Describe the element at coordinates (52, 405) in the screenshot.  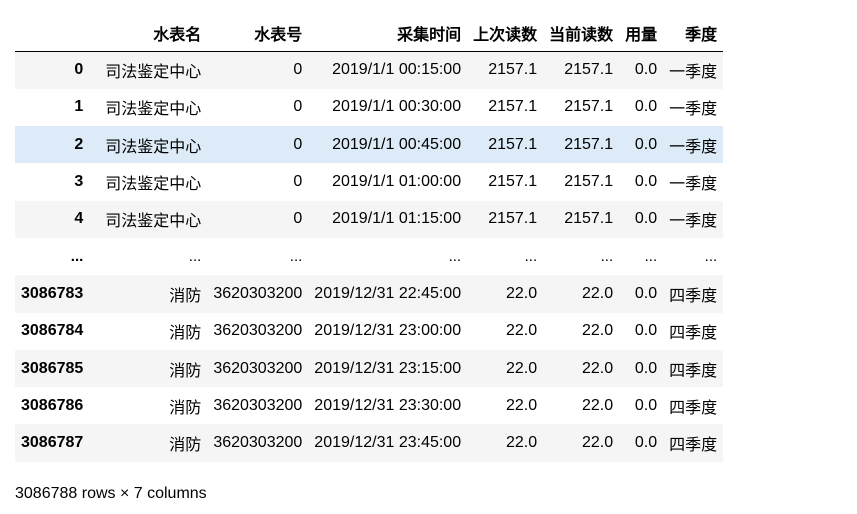
I see `row-index: 3086786` at that location.